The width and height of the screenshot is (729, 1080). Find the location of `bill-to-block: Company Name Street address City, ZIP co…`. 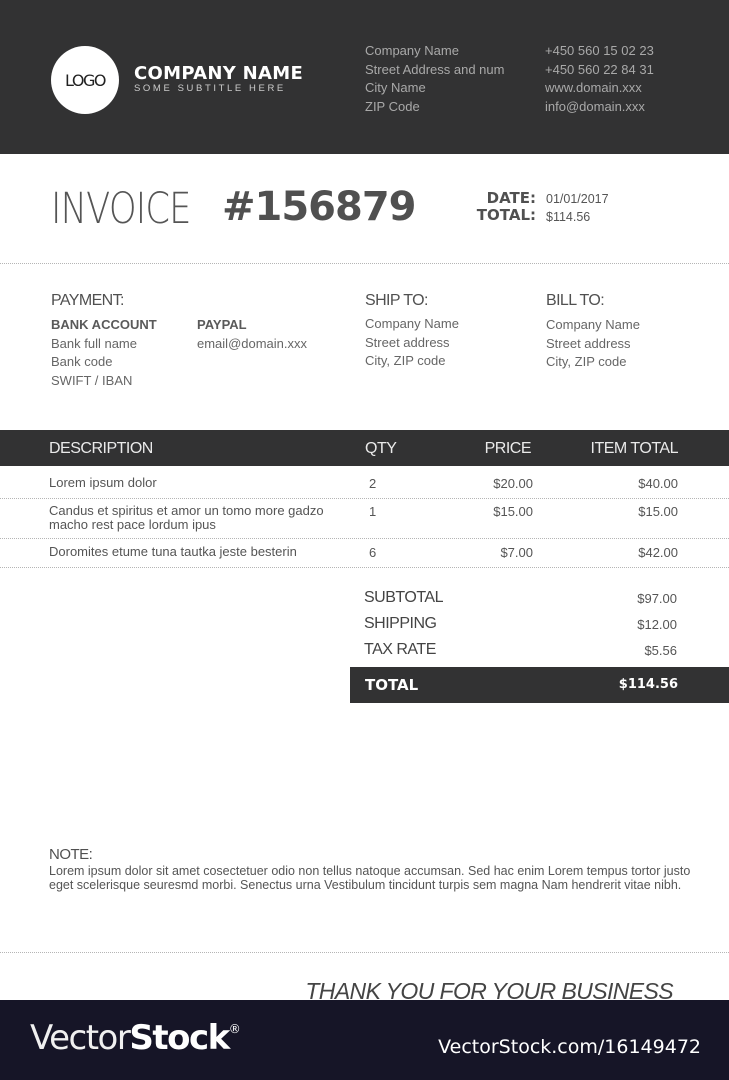

bill-to-block: Company Name Street address City, ZIP co… is located at coordinates (593, 344).